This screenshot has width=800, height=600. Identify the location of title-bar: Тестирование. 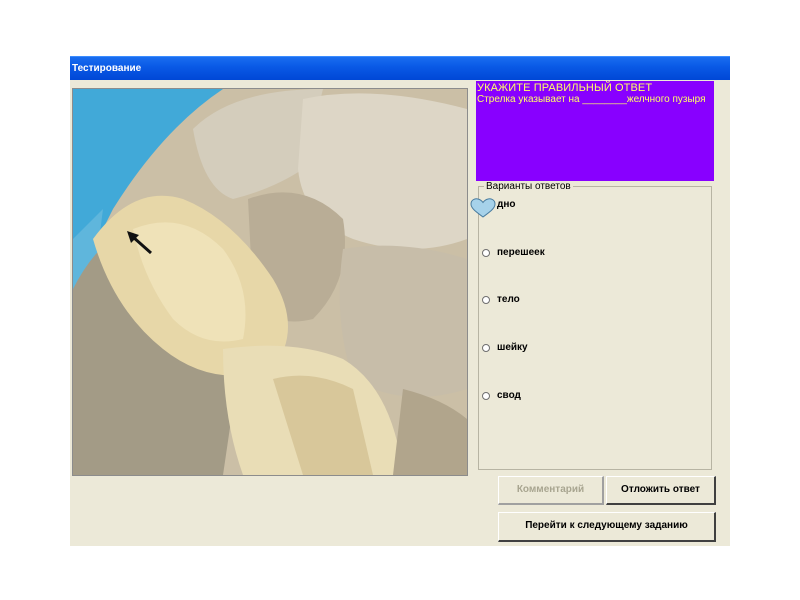
(400, 68).